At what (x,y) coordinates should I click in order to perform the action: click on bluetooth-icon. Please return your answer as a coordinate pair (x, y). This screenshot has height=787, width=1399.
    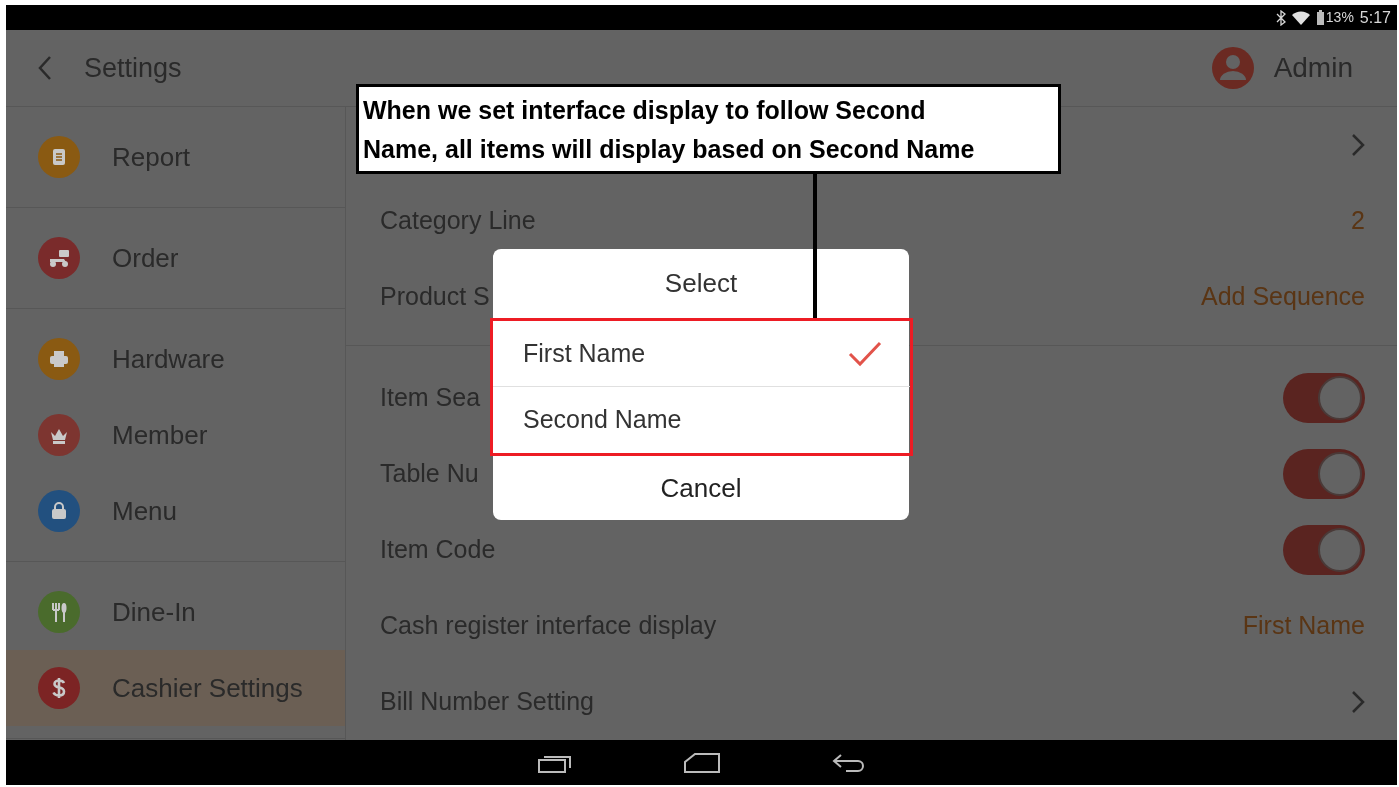
    Looking at the image, I should click on (1280, 17).